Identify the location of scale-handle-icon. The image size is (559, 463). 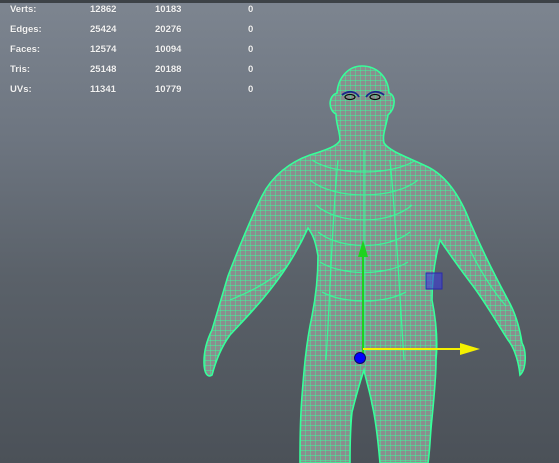
(434, 281).